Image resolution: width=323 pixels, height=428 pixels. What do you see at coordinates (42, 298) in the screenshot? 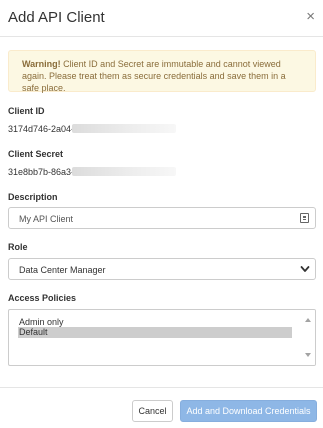
I see `access-policies-label: Access Policies` at bounding box center [42, 298].